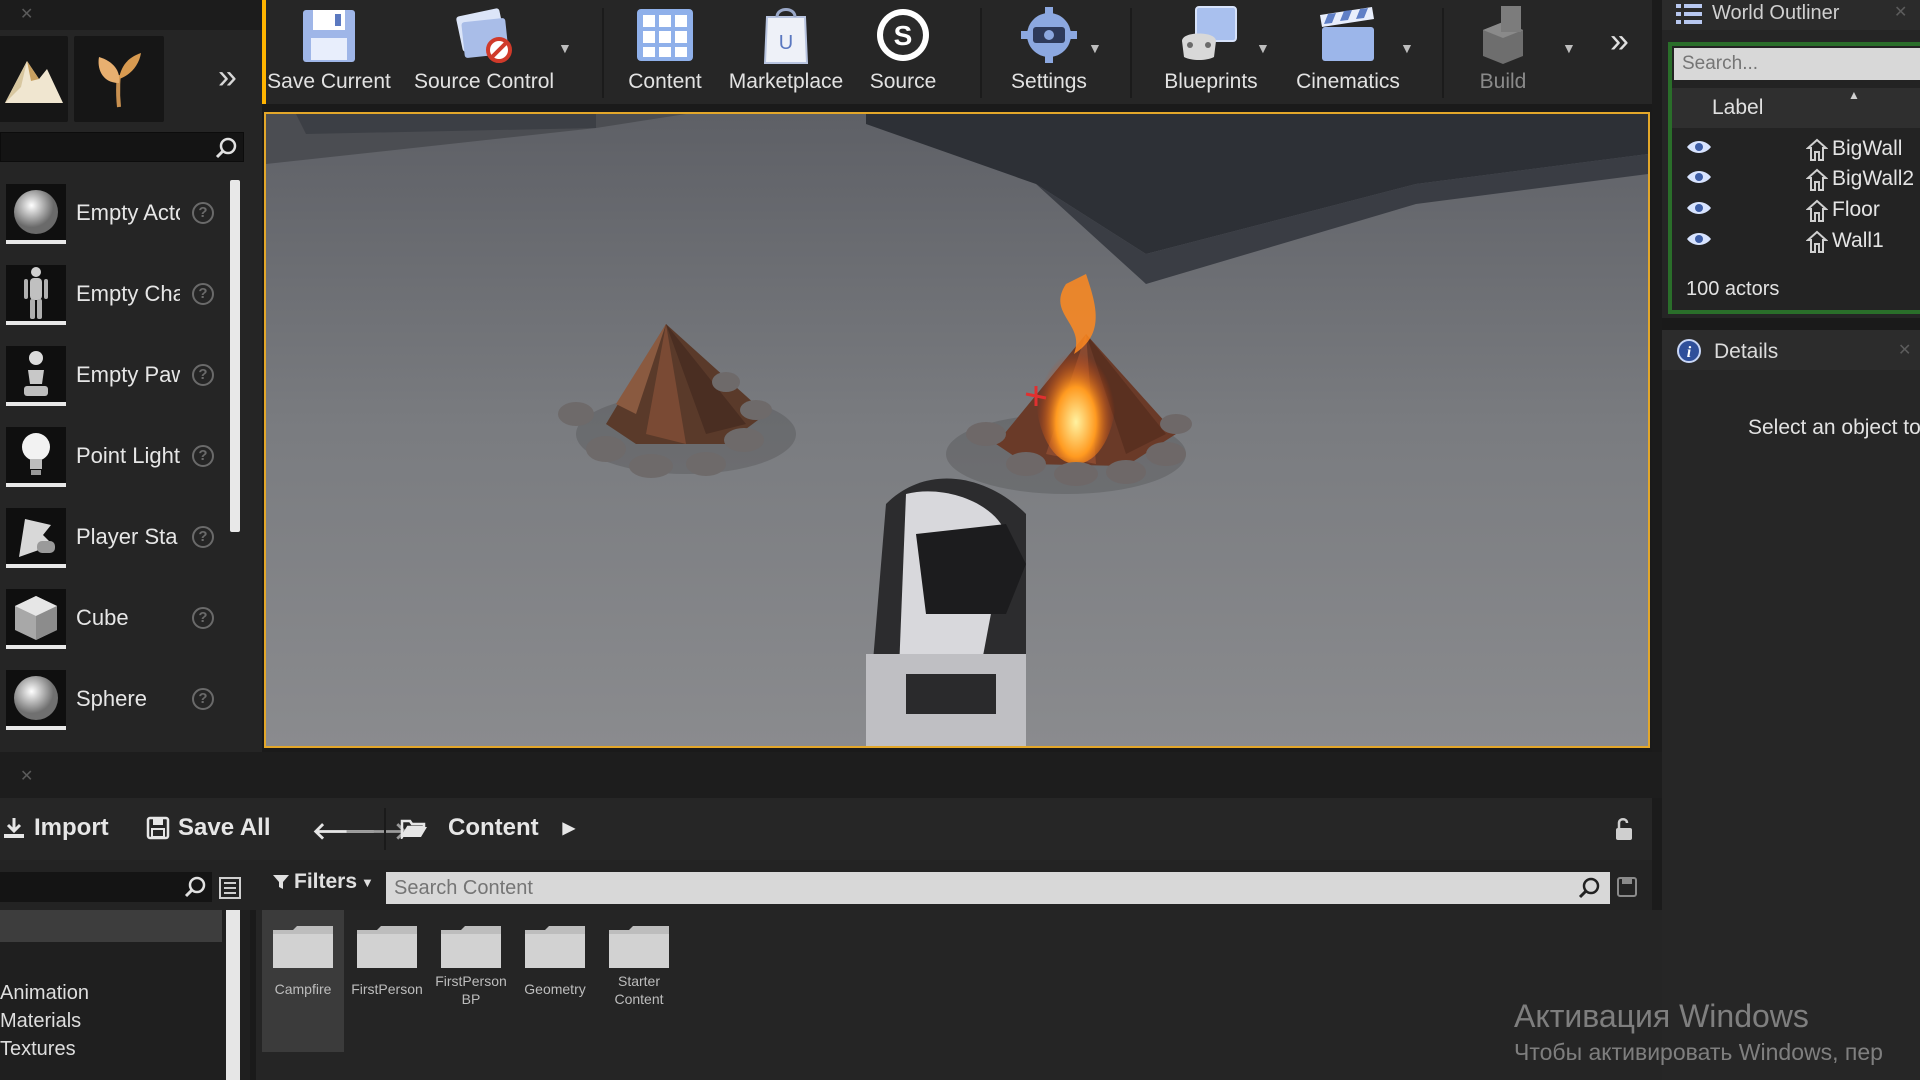 This screenshot has width=1920, height=1080. Describe the element at coordinates (1503, 50) in the screenshot. I see `build-button: Build` at that location.